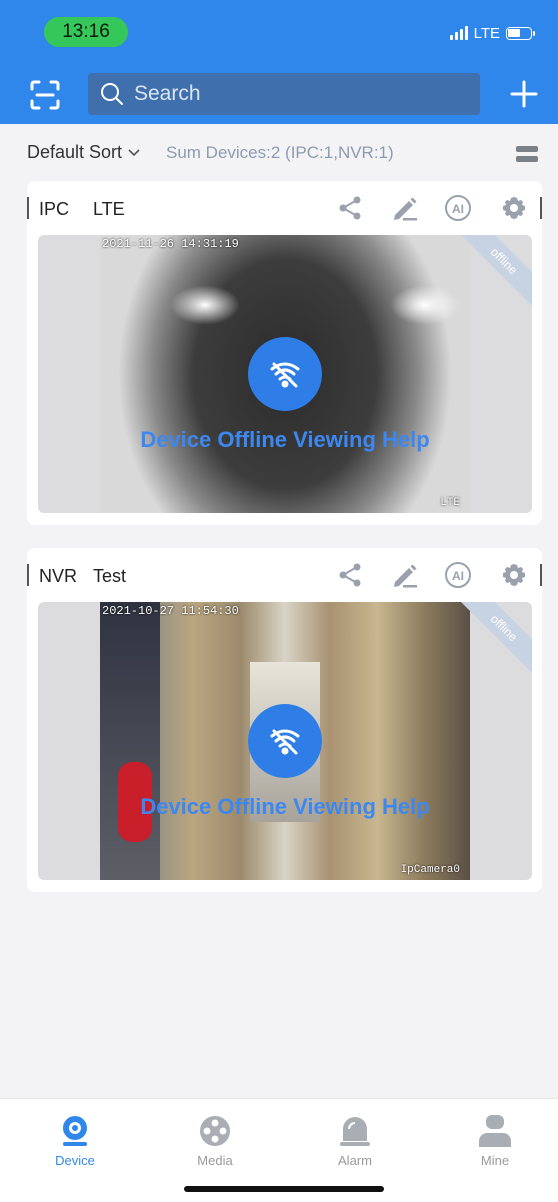 The image size is (558, 1202). I want to click on camera-icon, so click(75, 1131).